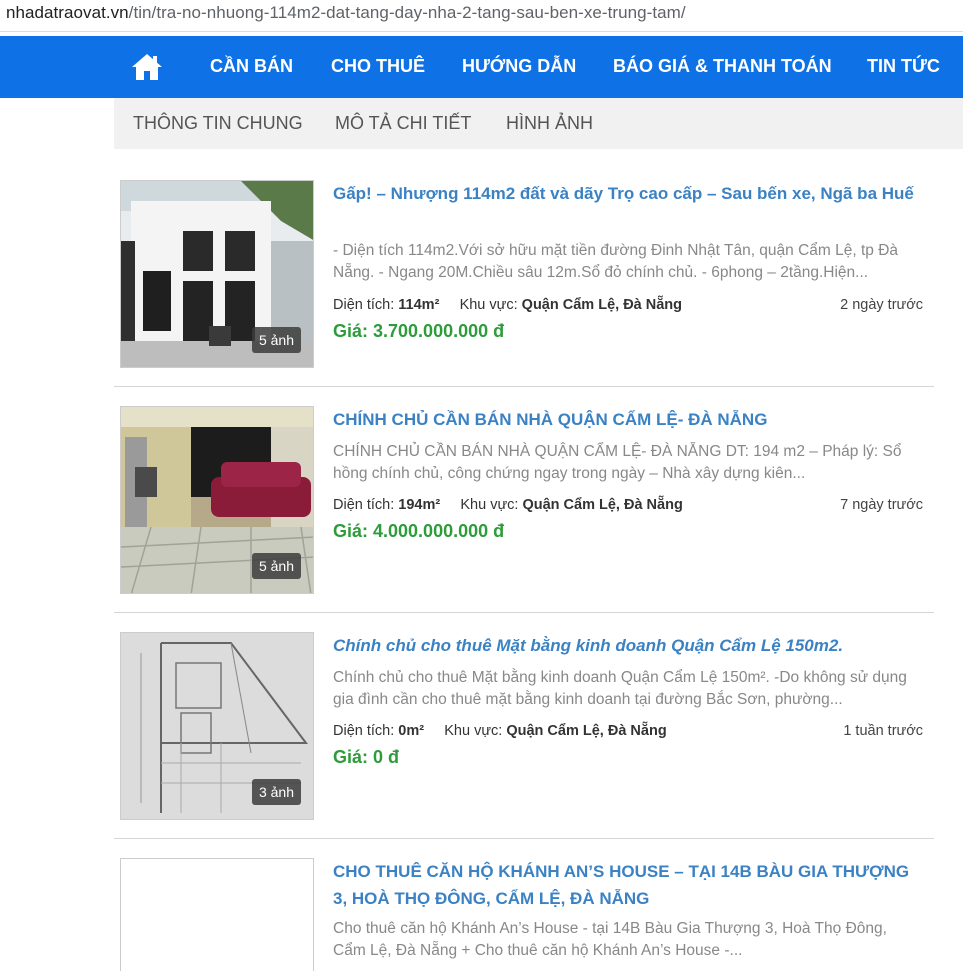 The width and height of the screenshot is (963, 971). Describe the element at coordinates (481, 31) in the screenshot. I see `address-bar-divider` at that location.